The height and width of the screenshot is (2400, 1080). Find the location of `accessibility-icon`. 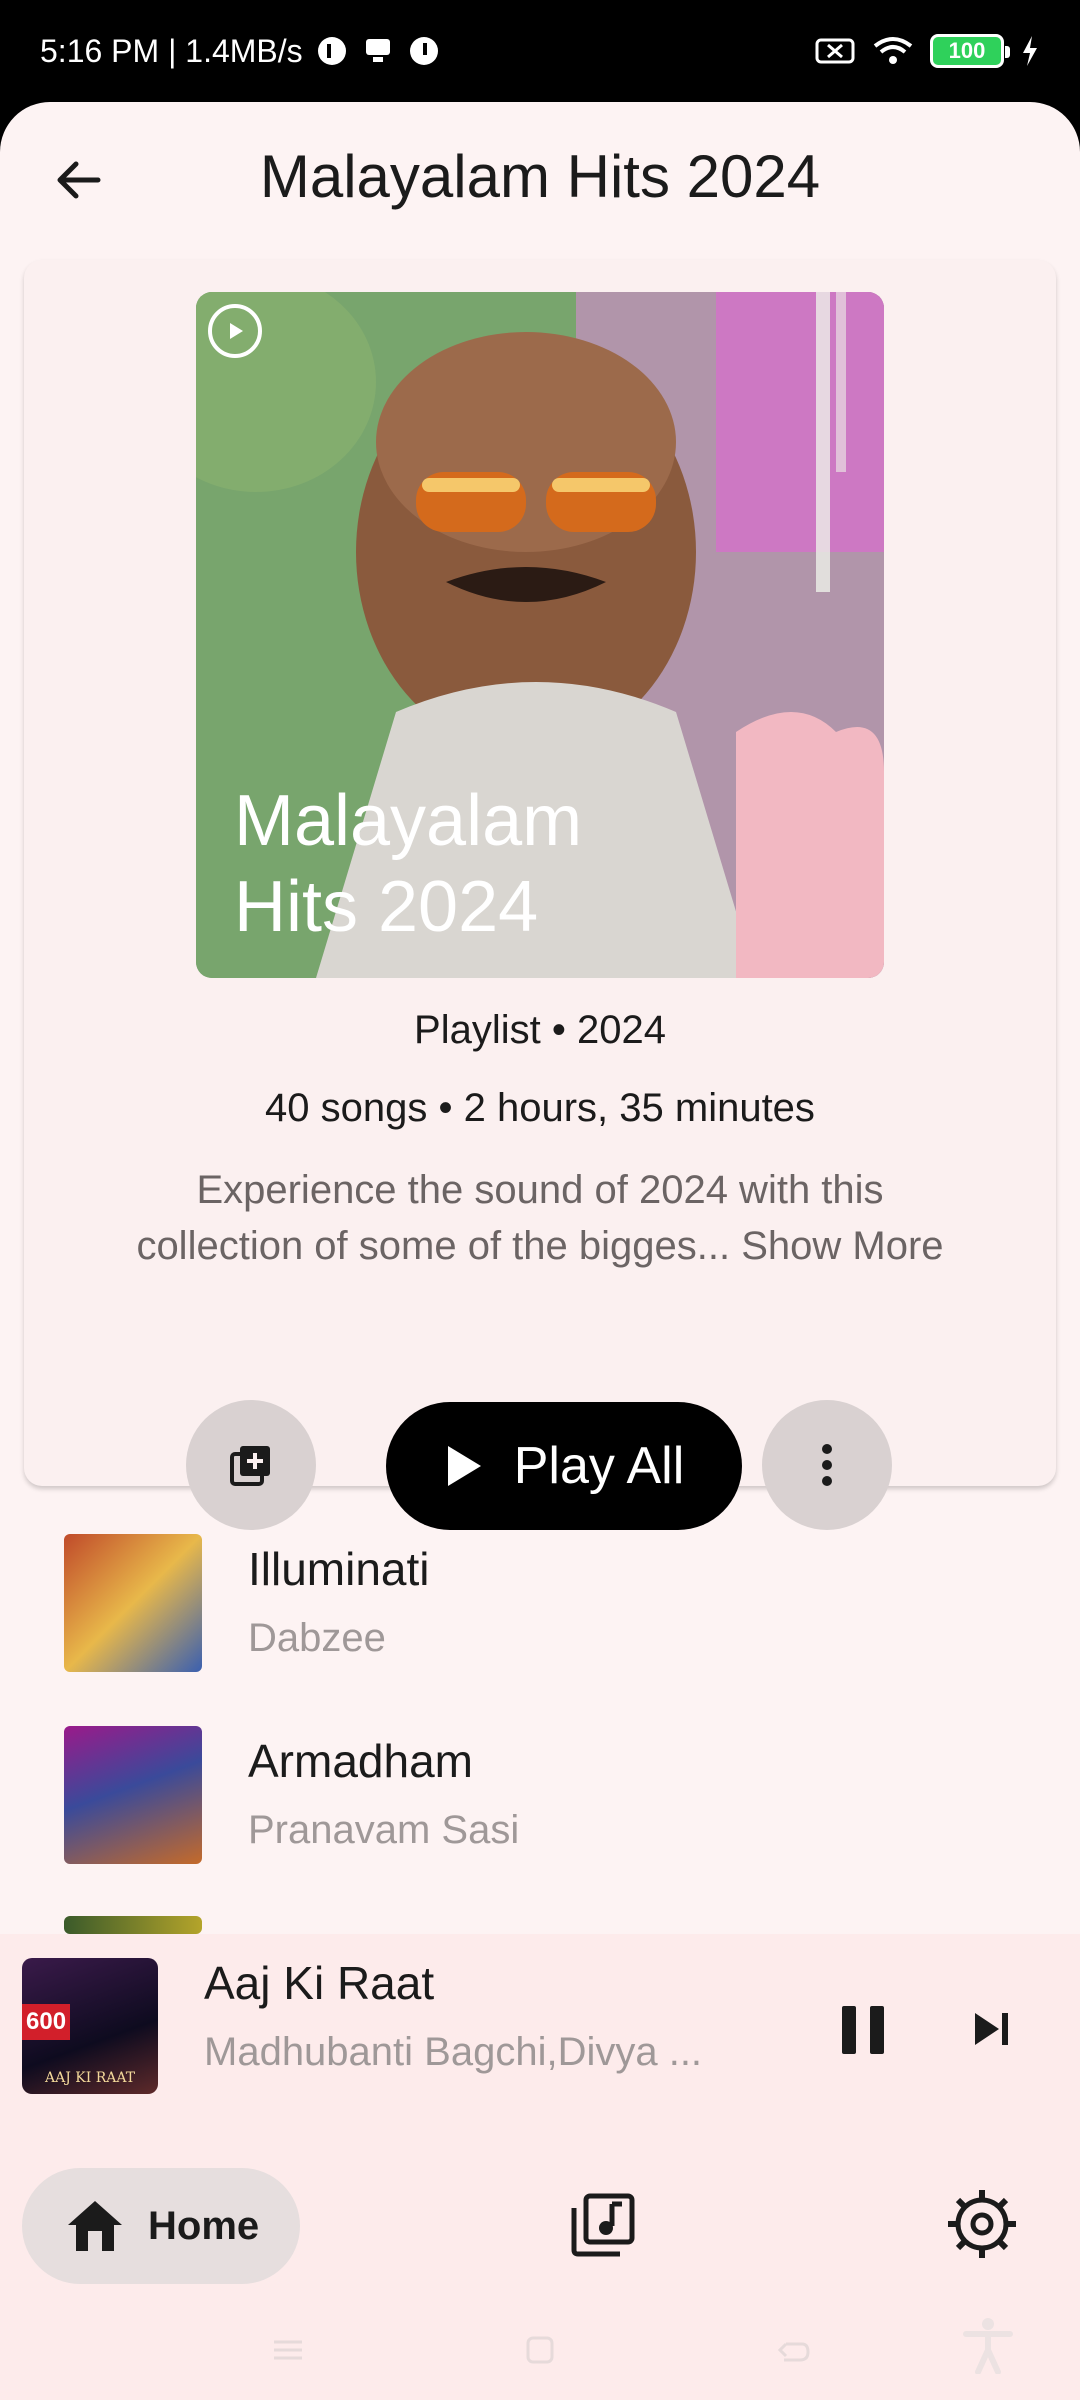

accessibility-icon is located at coordinates (988, 2345).